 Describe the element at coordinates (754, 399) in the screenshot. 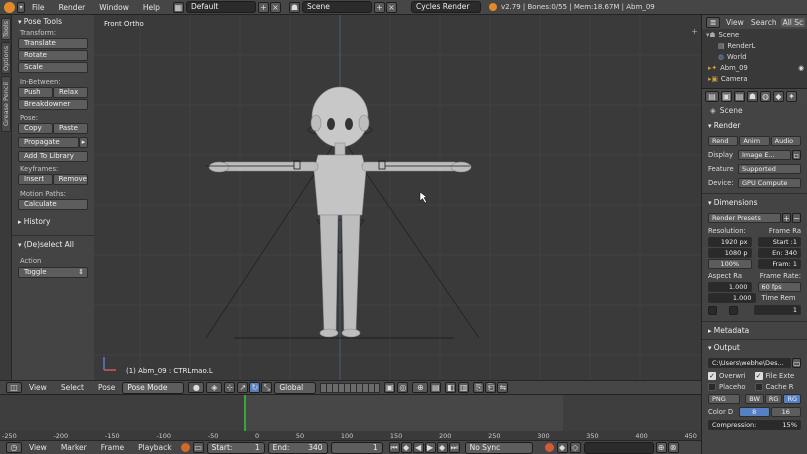

I see `bw-button: BW` at that location.